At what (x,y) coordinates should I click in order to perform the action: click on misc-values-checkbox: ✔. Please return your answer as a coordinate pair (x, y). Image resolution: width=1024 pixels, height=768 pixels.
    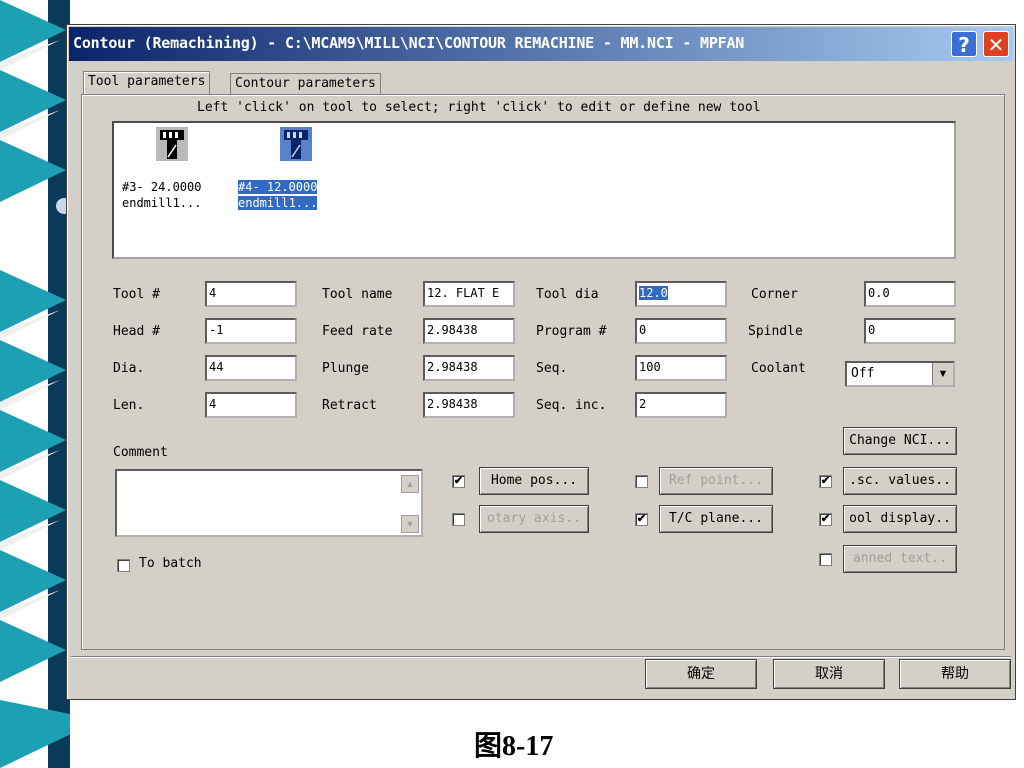
    Looking at the image, I should click on (825, 481).